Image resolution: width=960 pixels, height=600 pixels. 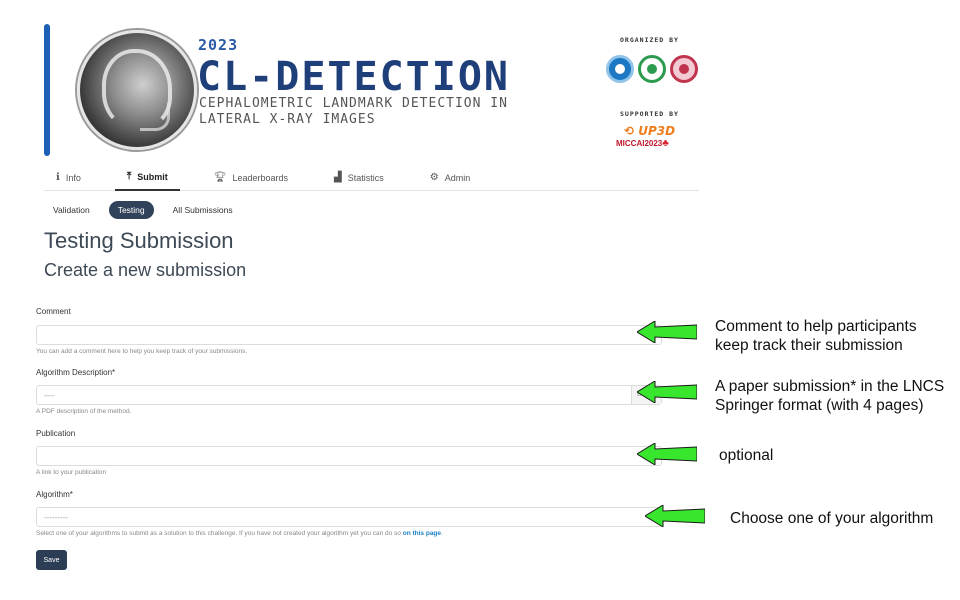 I want to click on tab-info: ℹ Info, so click(x=68, y=177).